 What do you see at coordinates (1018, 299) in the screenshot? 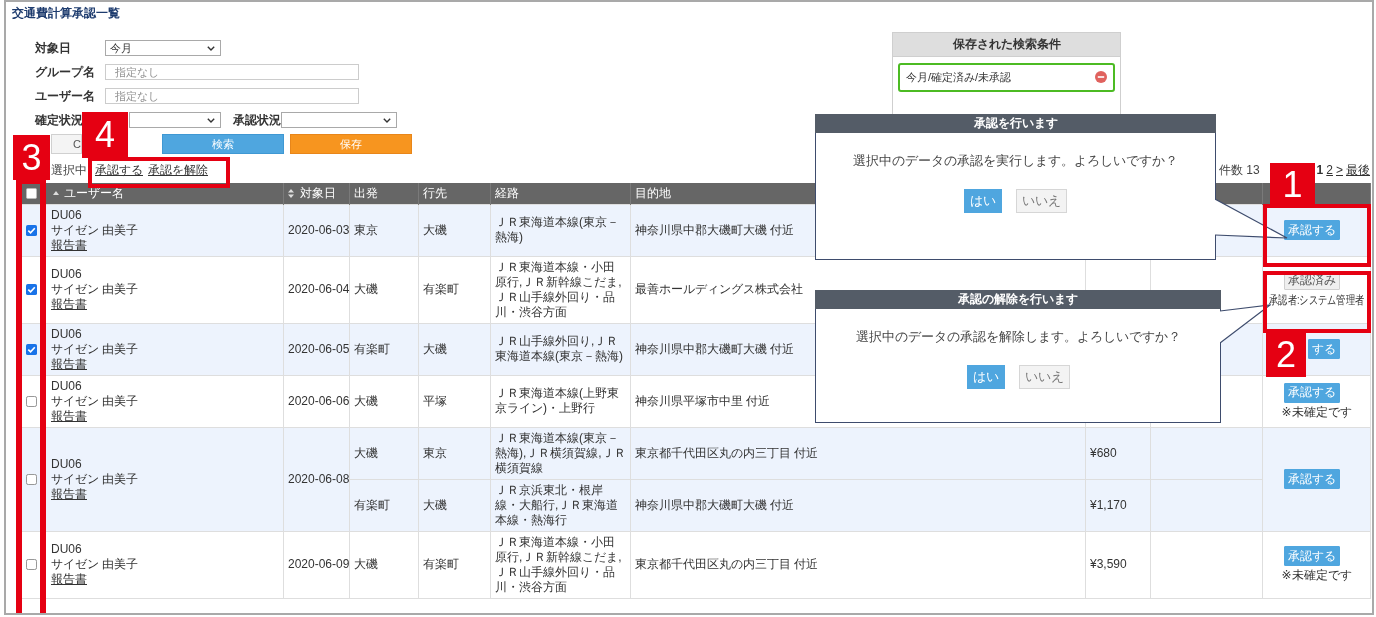
I see `dialog-title: 承認の解除を行います` at bounding box center [1018, 299].